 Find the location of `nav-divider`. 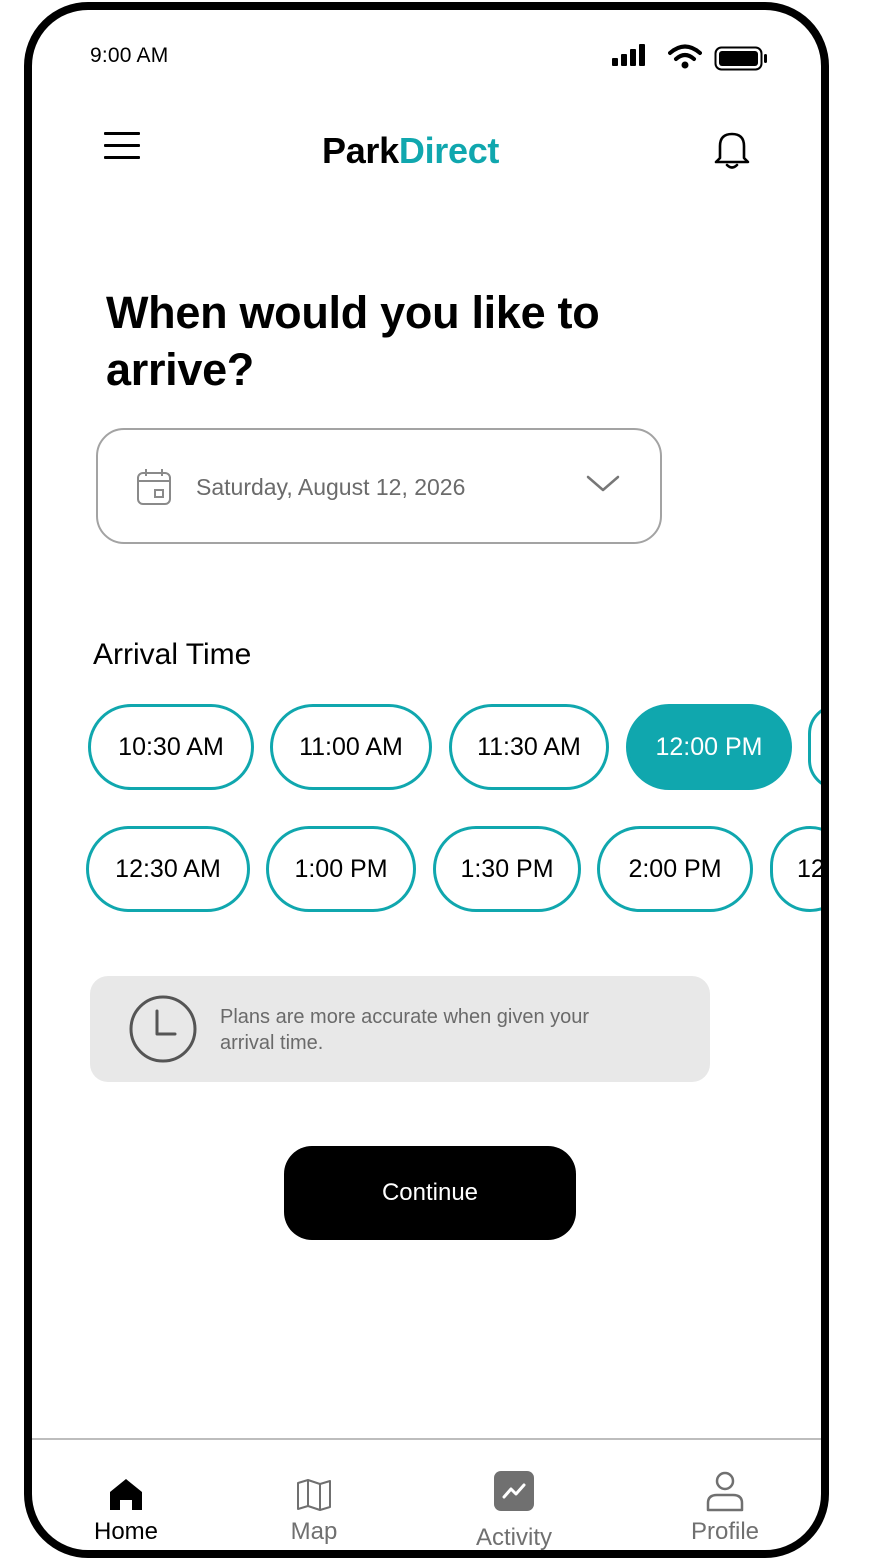

nav-divider is located at coordinates (426, 1439).